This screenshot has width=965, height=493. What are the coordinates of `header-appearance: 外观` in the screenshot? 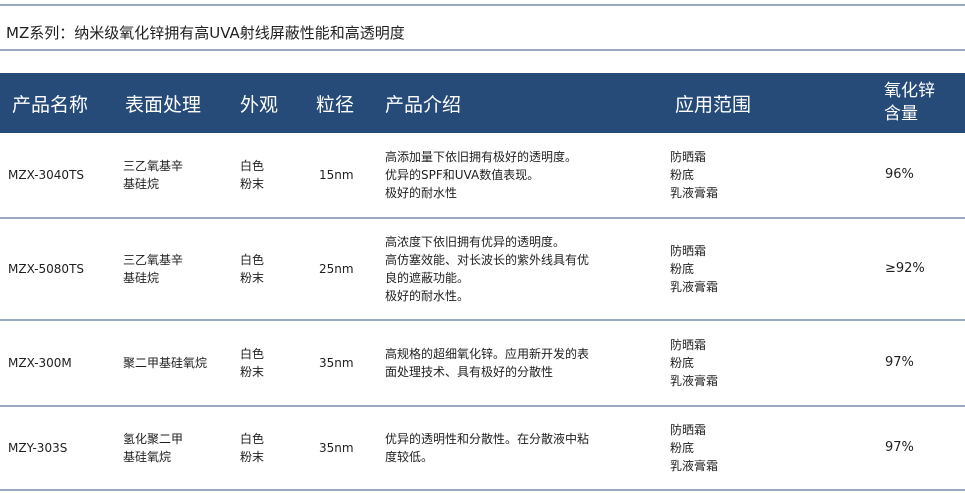 It's located at (259, 104).